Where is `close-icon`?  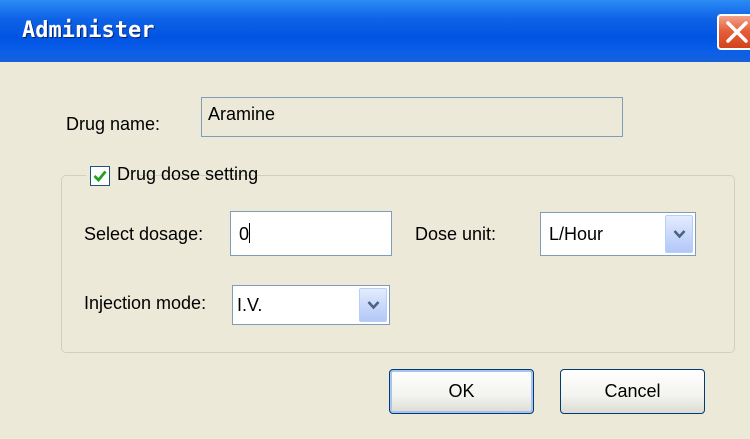 close-icon is located at coordinates (737, 32).